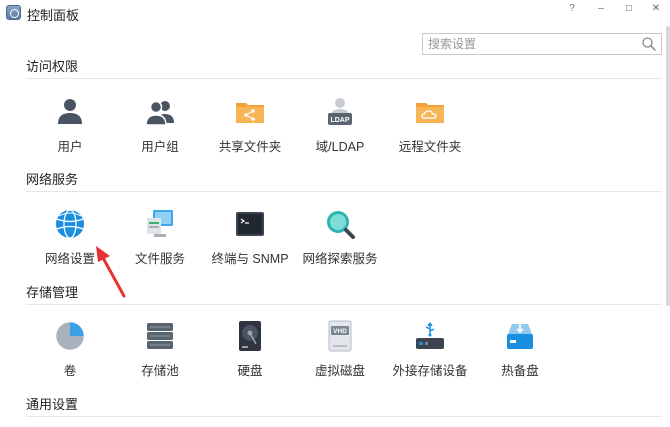 The height and width of the screenshot is (427, 670). Describe the element at coordinates (52, 179) in the screenshot. I see `section-title-network: 网络服务` at that location.